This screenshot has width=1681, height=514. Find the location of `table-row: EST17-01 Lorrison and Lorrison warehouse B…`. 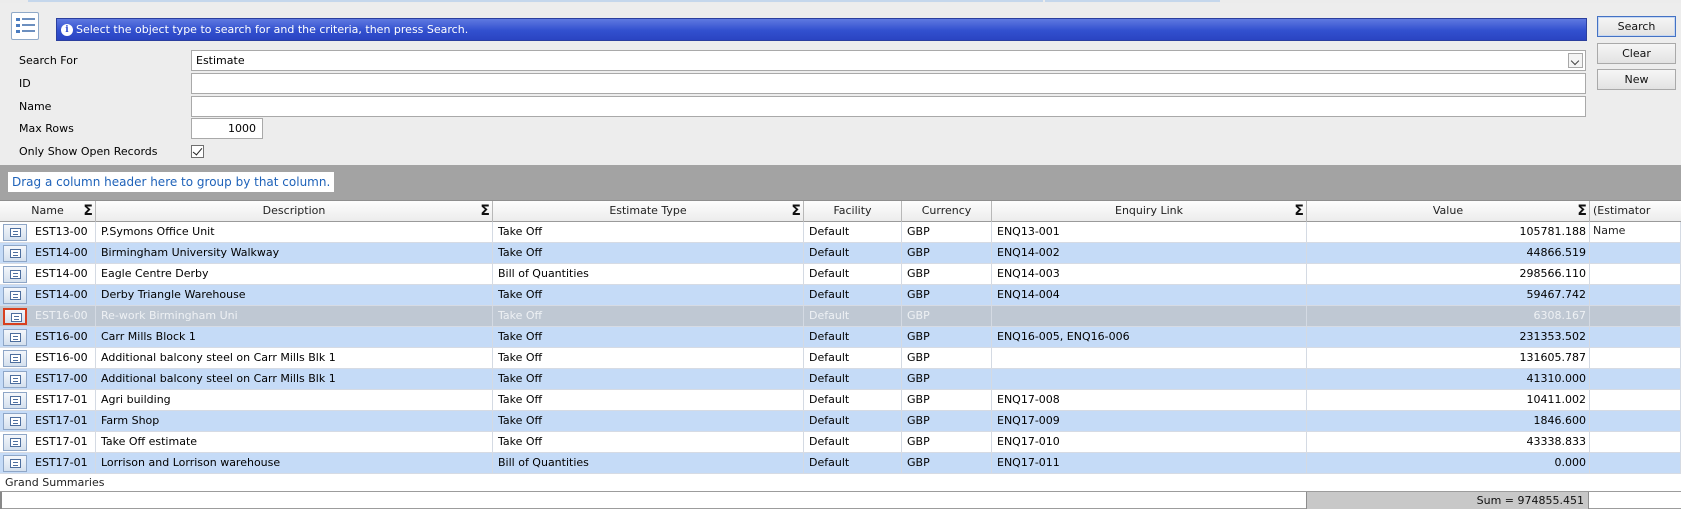

table-row: EST17-01 Lorrison and Lorrison warehouse B… is located at coordinates (840, 463).